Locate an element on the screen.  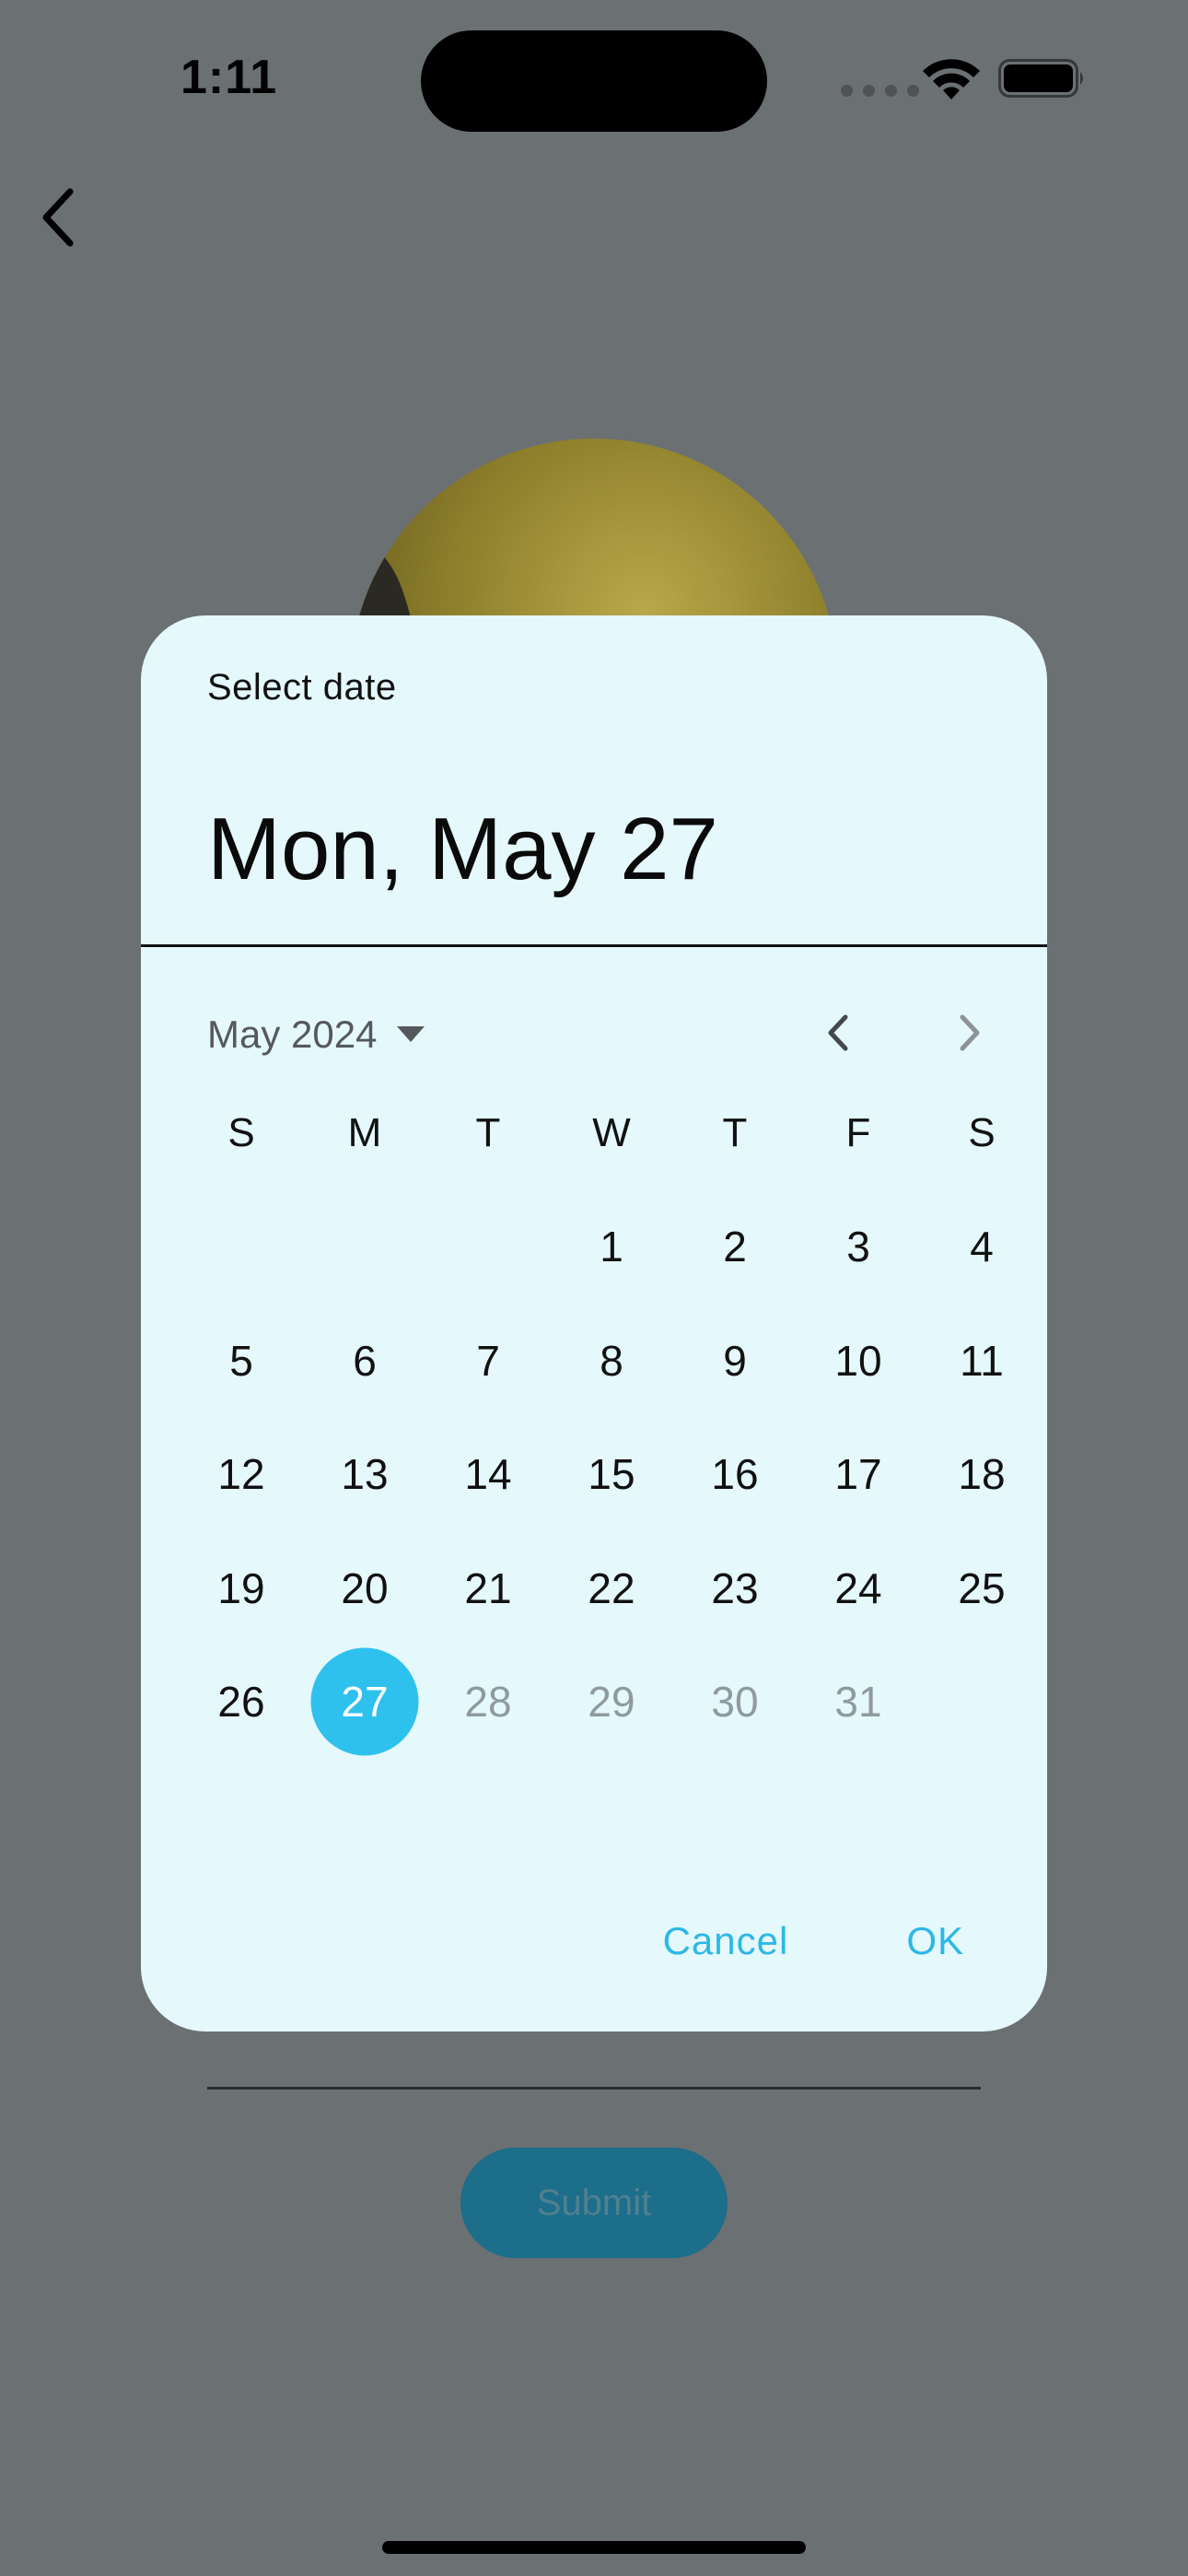
day-number: 26 is located at coordinates (241, 1702).